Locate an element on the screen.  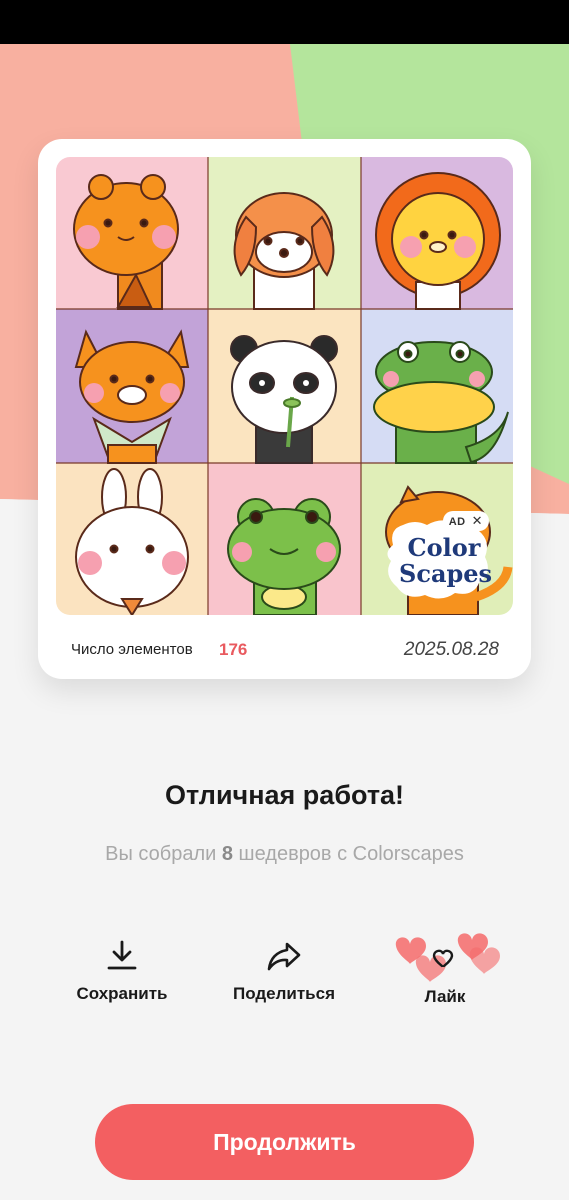
artwork-date: 2025.08.28 is located at coordinates (451, 649).